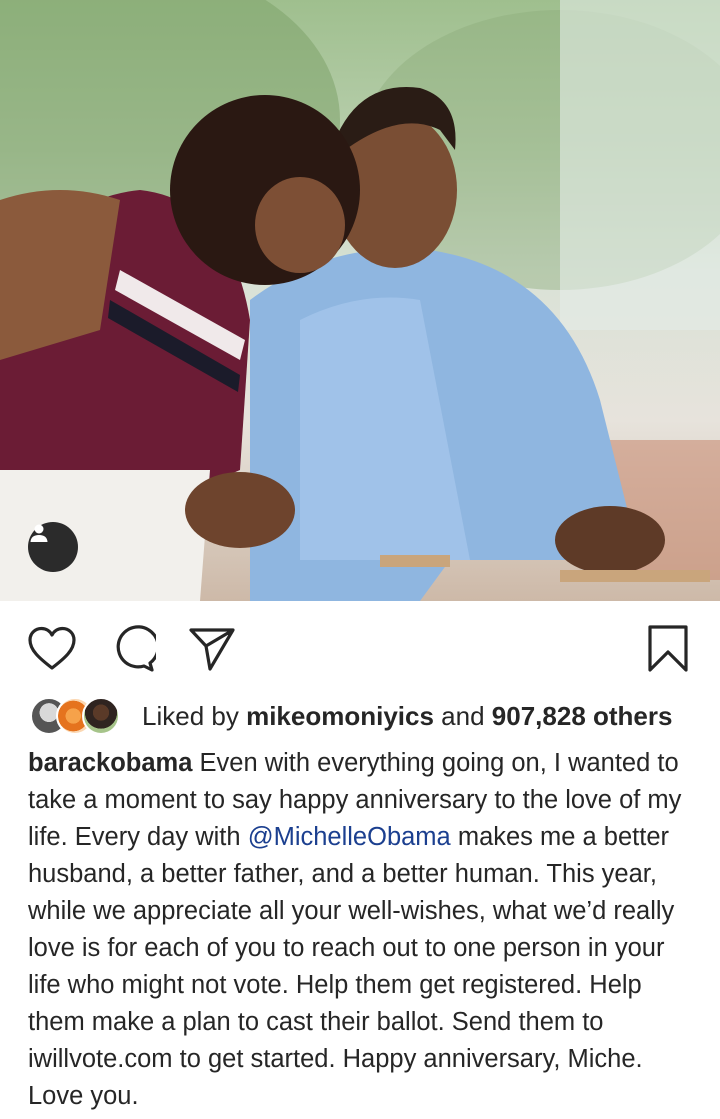 This screenshot has width=720, height=1119. I want to click on save-button, so click(668, 649).